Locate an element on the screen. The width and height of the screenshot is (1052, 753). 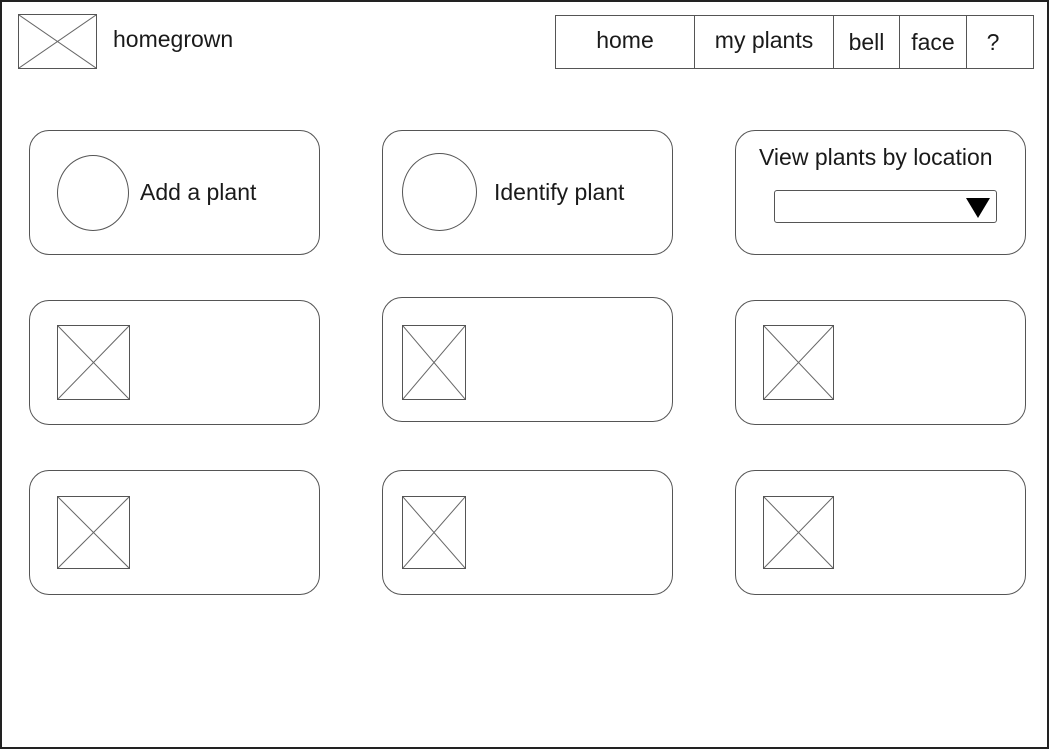
add-plant-label: Add a plant is located at coordinates (198, 192).